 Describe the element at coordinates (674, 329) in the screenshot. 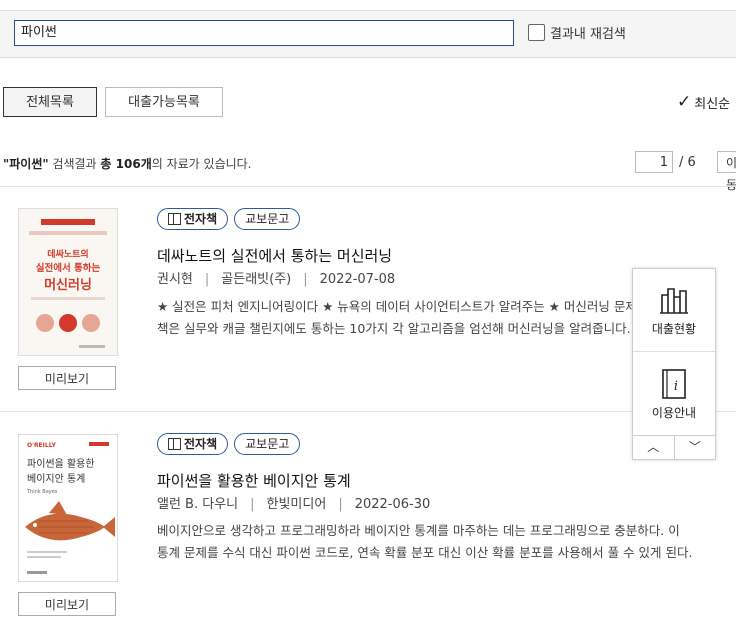

I see `loan-status-label: 대출현황` at that location.